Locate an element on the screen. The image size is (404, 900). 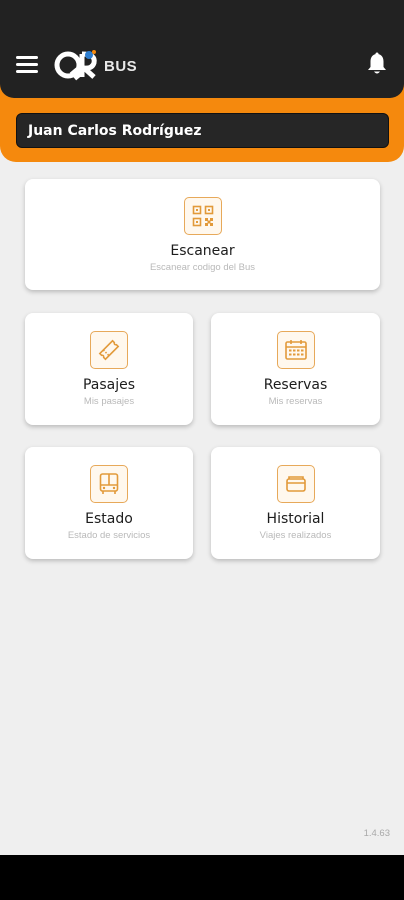
scan-card: Escanear Escanear codigo del Bus is located at coordinates (202, 234).